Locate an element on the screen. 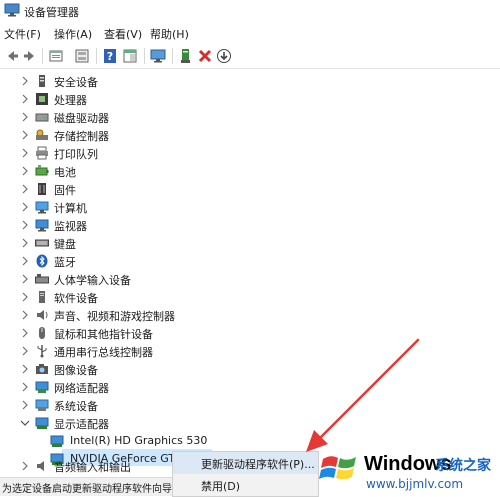  security-device-icon is located at coordinates (42, 81).